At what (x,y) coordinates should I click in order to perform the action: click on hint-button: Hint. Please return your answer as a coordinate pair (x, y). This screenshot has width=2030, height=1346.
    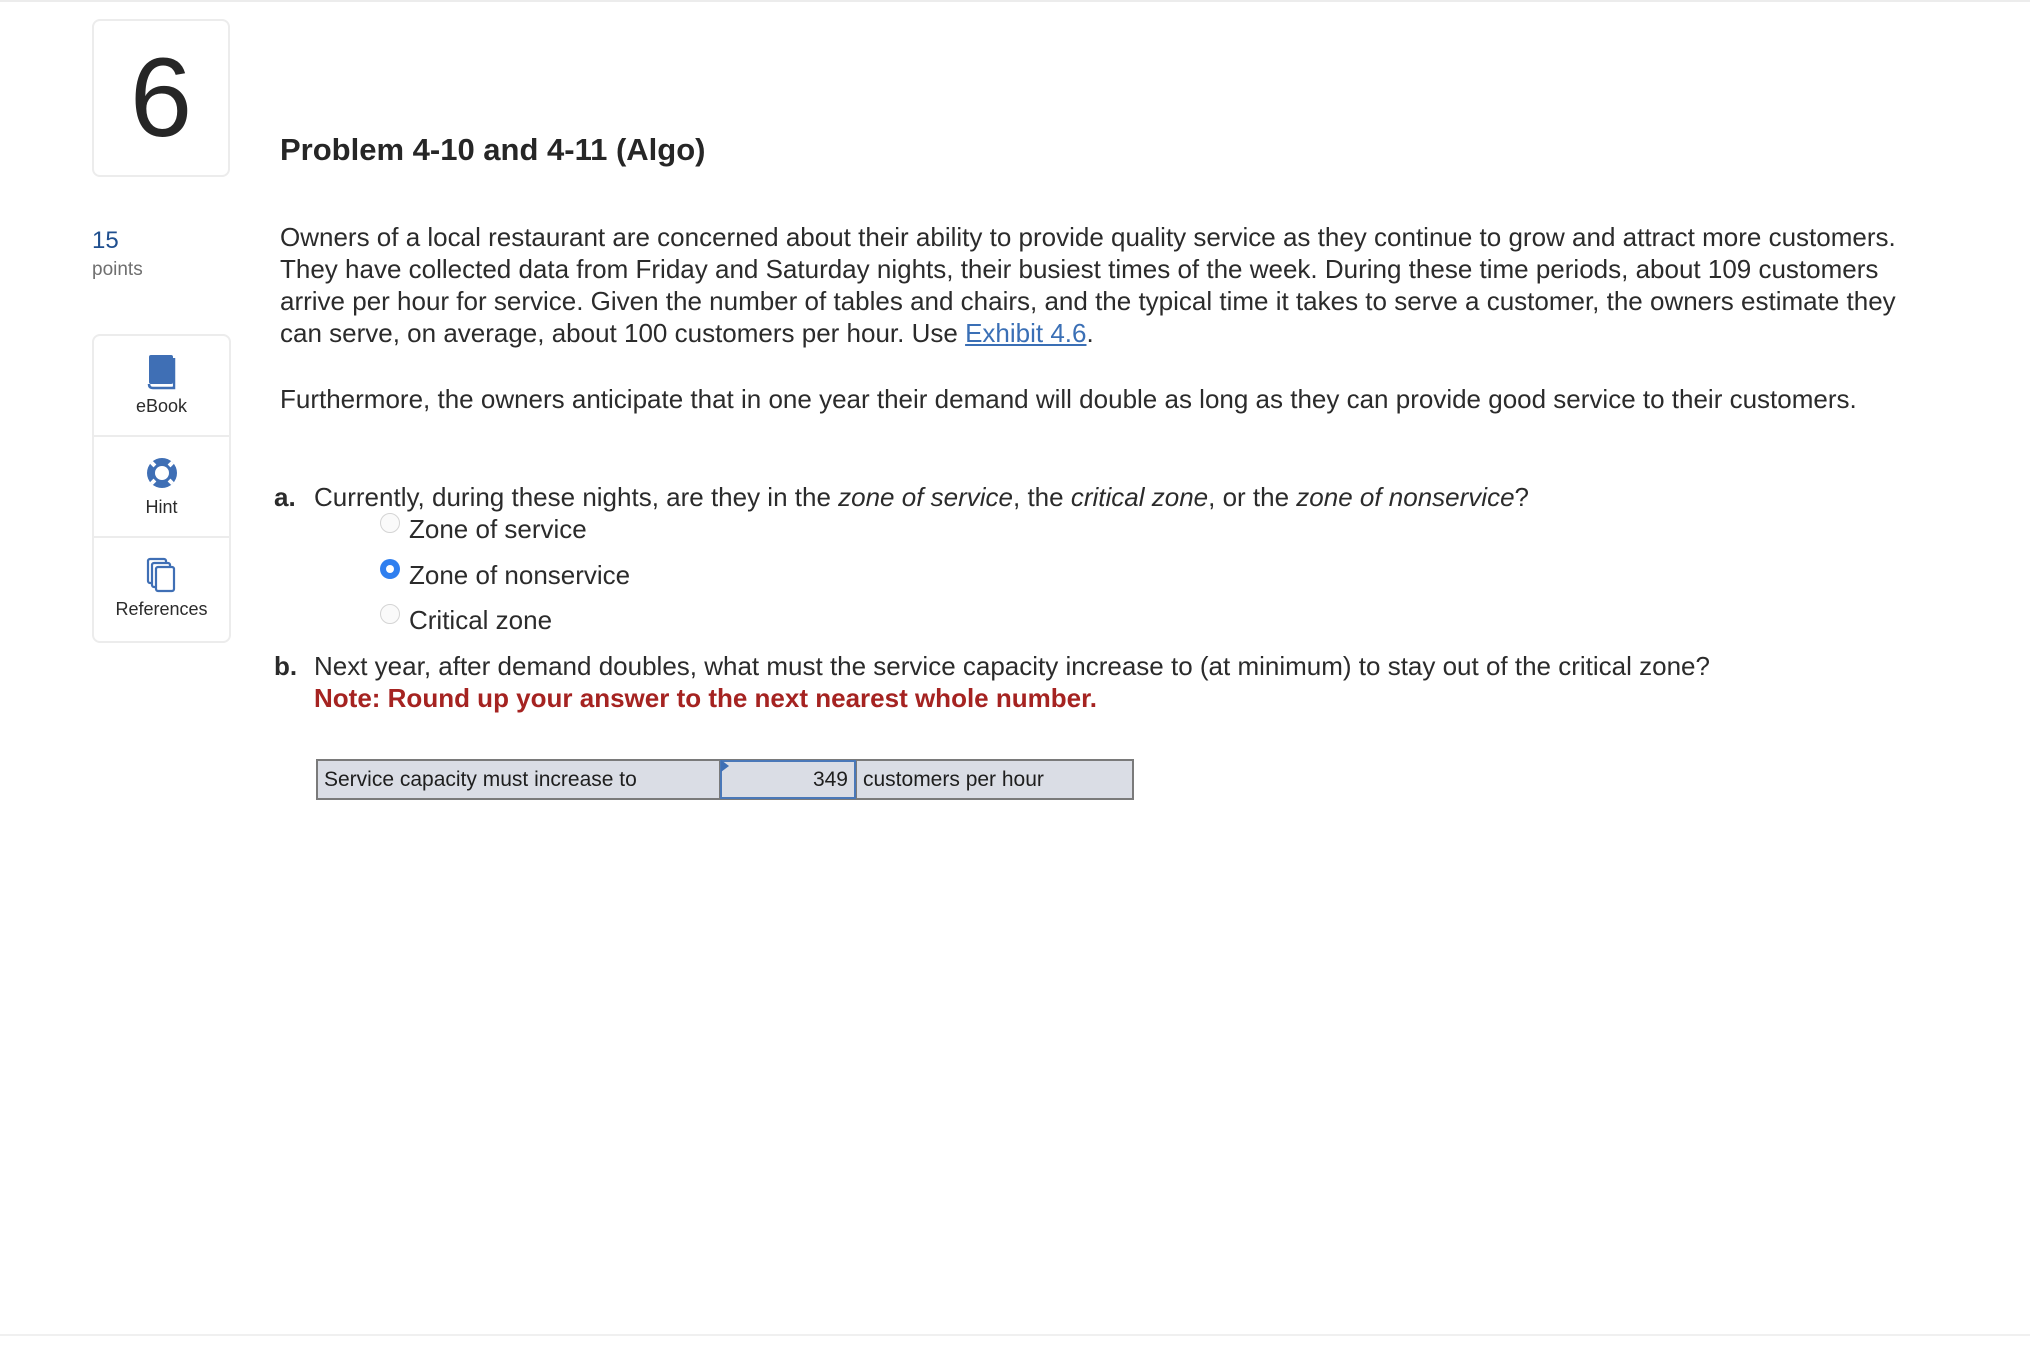
    Looking at the image, I should click on (161, 487).